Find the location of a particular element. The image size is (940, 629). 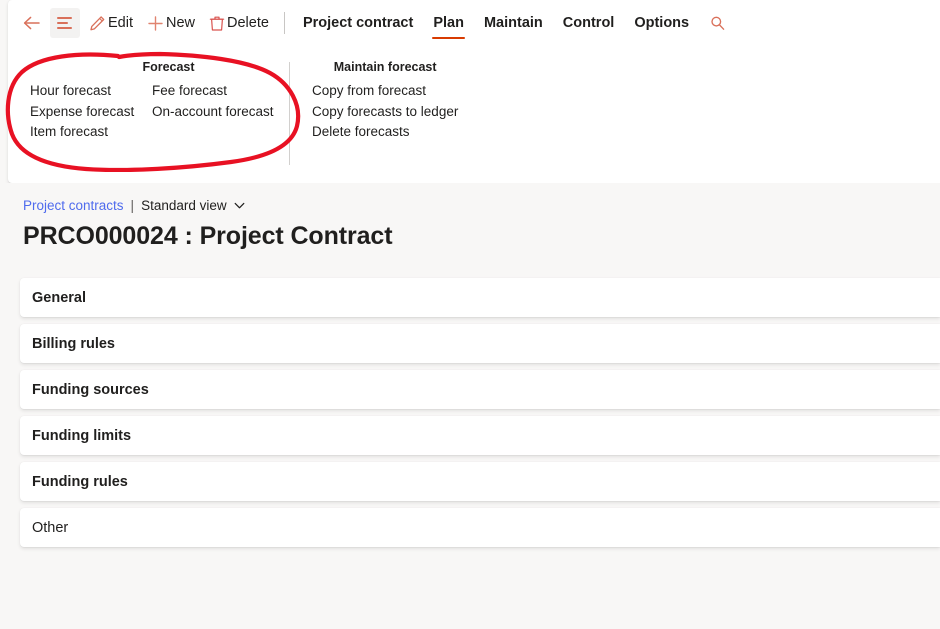

back-button is located at coordinates (32, 23).